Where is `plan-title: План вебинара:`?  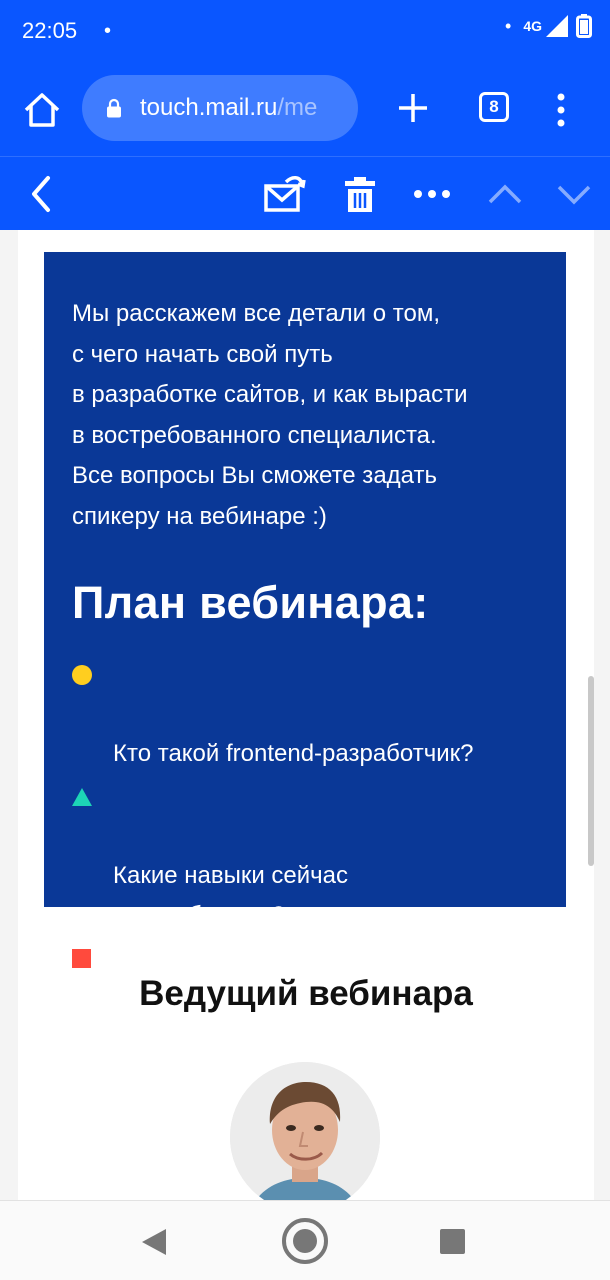
plan-title: План вебинара: is located at coordinates (250, 602).